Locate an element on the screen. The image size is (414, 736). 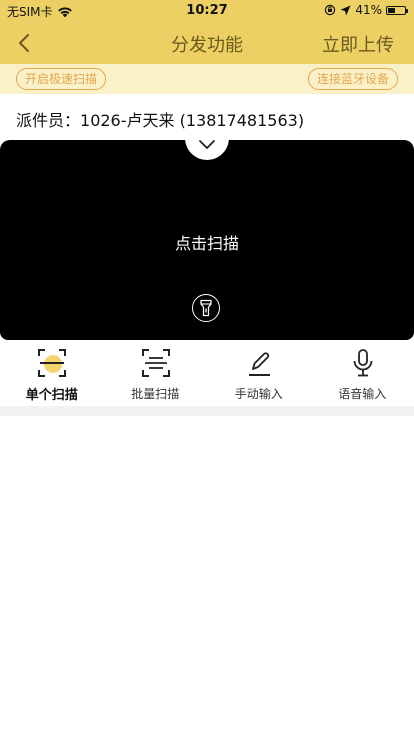
flashlight-button is located at coordinates (206, 308).